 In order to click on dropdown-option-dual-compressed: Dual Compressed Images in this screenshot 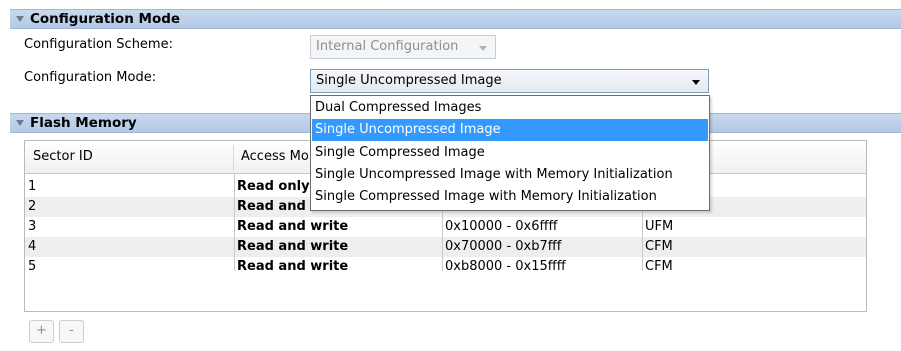, I will do `click(510, 108)`.